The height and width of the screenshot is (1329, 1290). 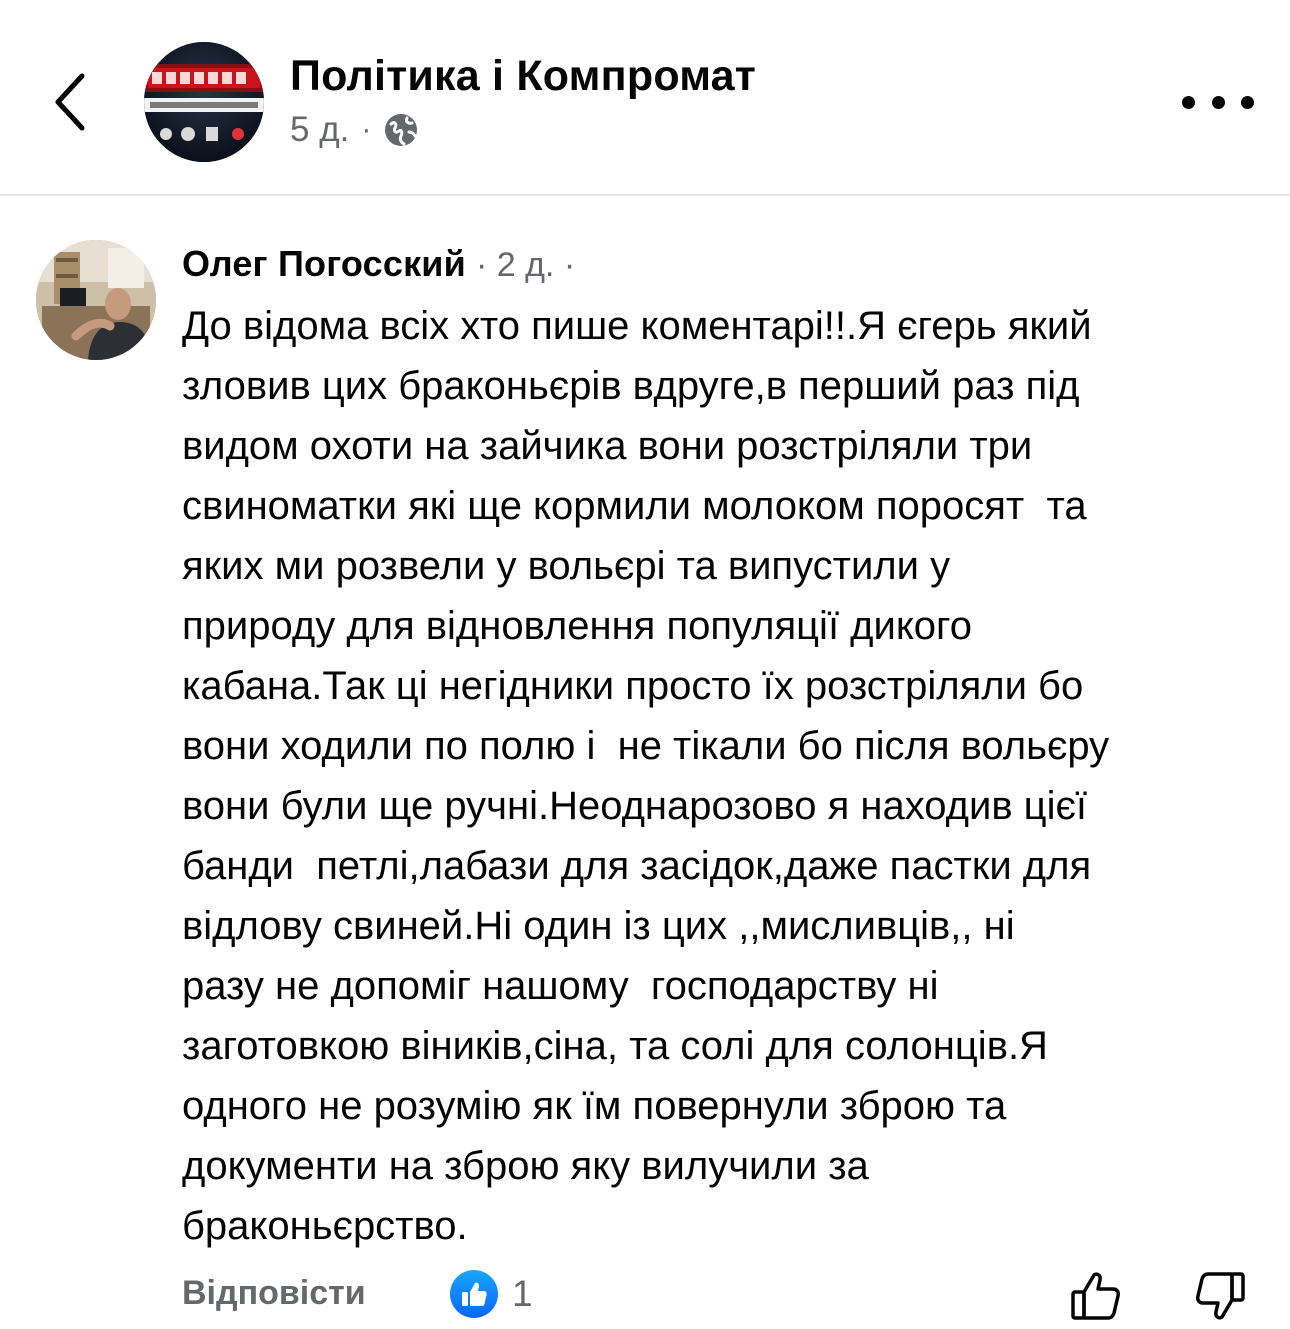 I want to click on comment-author-avatar, so click(x=96, y=300).